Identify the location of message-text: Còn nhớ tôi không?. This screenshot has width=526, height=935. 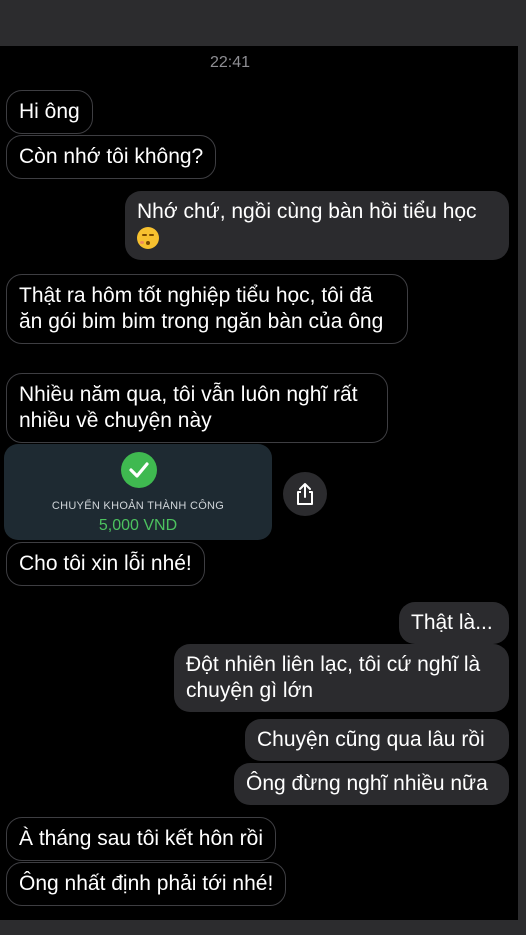
(111, 156).